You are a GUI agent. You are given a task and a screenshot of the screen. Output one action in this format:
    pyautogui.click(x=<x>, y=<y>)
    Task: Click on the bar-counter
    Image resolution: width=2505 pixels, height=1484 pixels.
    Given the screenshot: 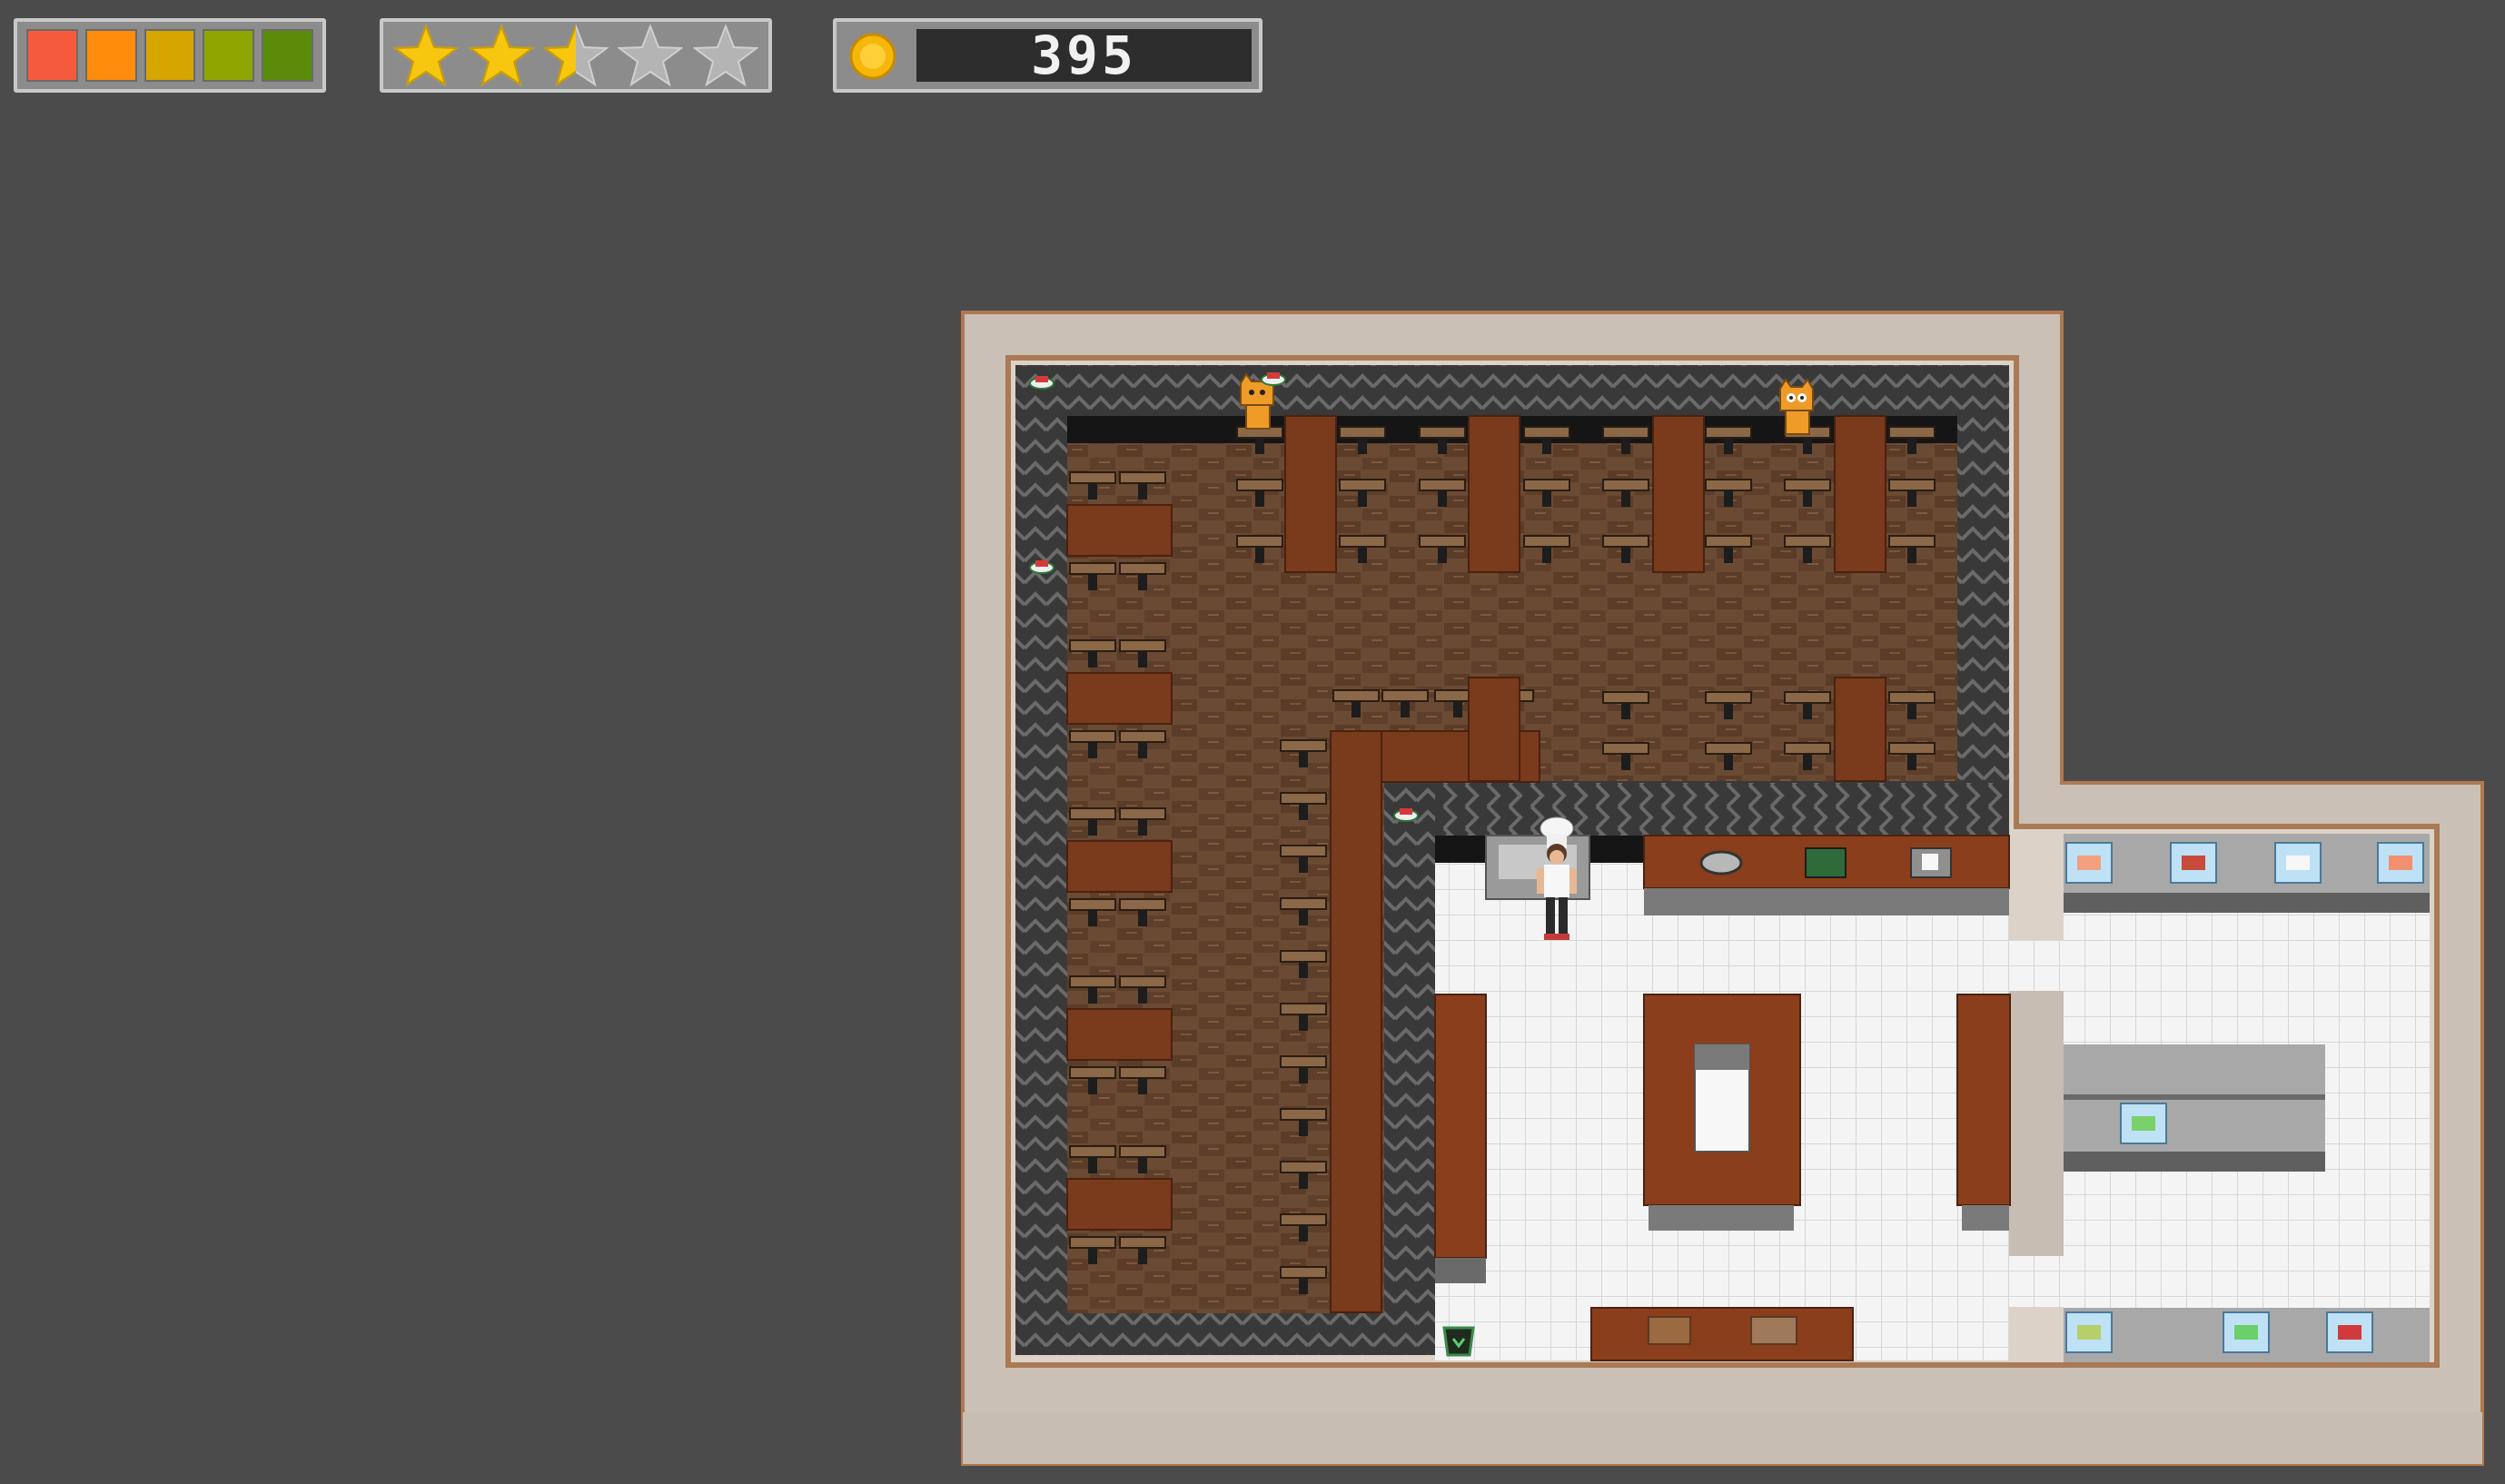 What is the action you would take?
    pyautogui.click(x=1356, y=1021)
    